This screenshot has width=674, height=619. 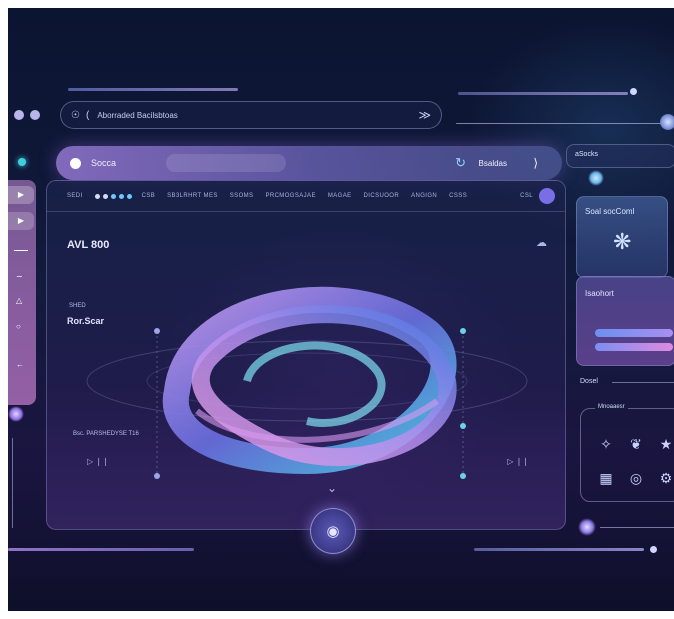 What do you see at coordinates (518, 461) in the screenshot?
I see `right-play-control: ▷ ❘❘` at bounding box center [518, 461].